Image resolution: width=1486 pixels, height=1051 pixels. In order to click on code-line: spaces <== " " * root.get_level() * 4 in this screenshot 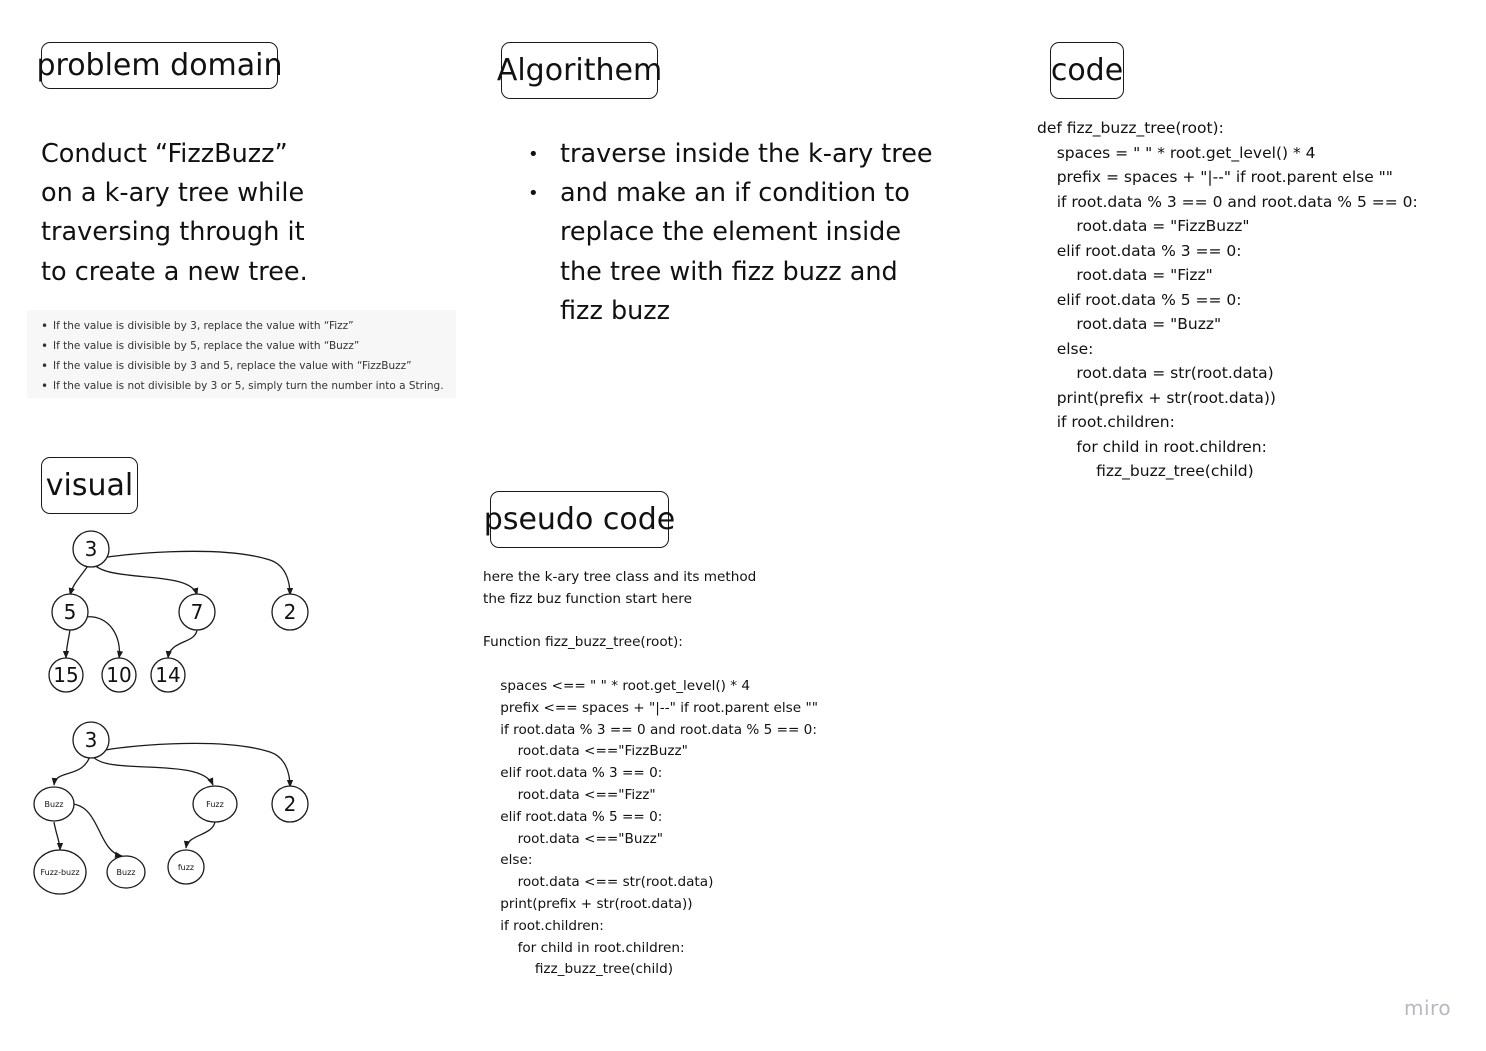, I will do `click(617, 685)`.